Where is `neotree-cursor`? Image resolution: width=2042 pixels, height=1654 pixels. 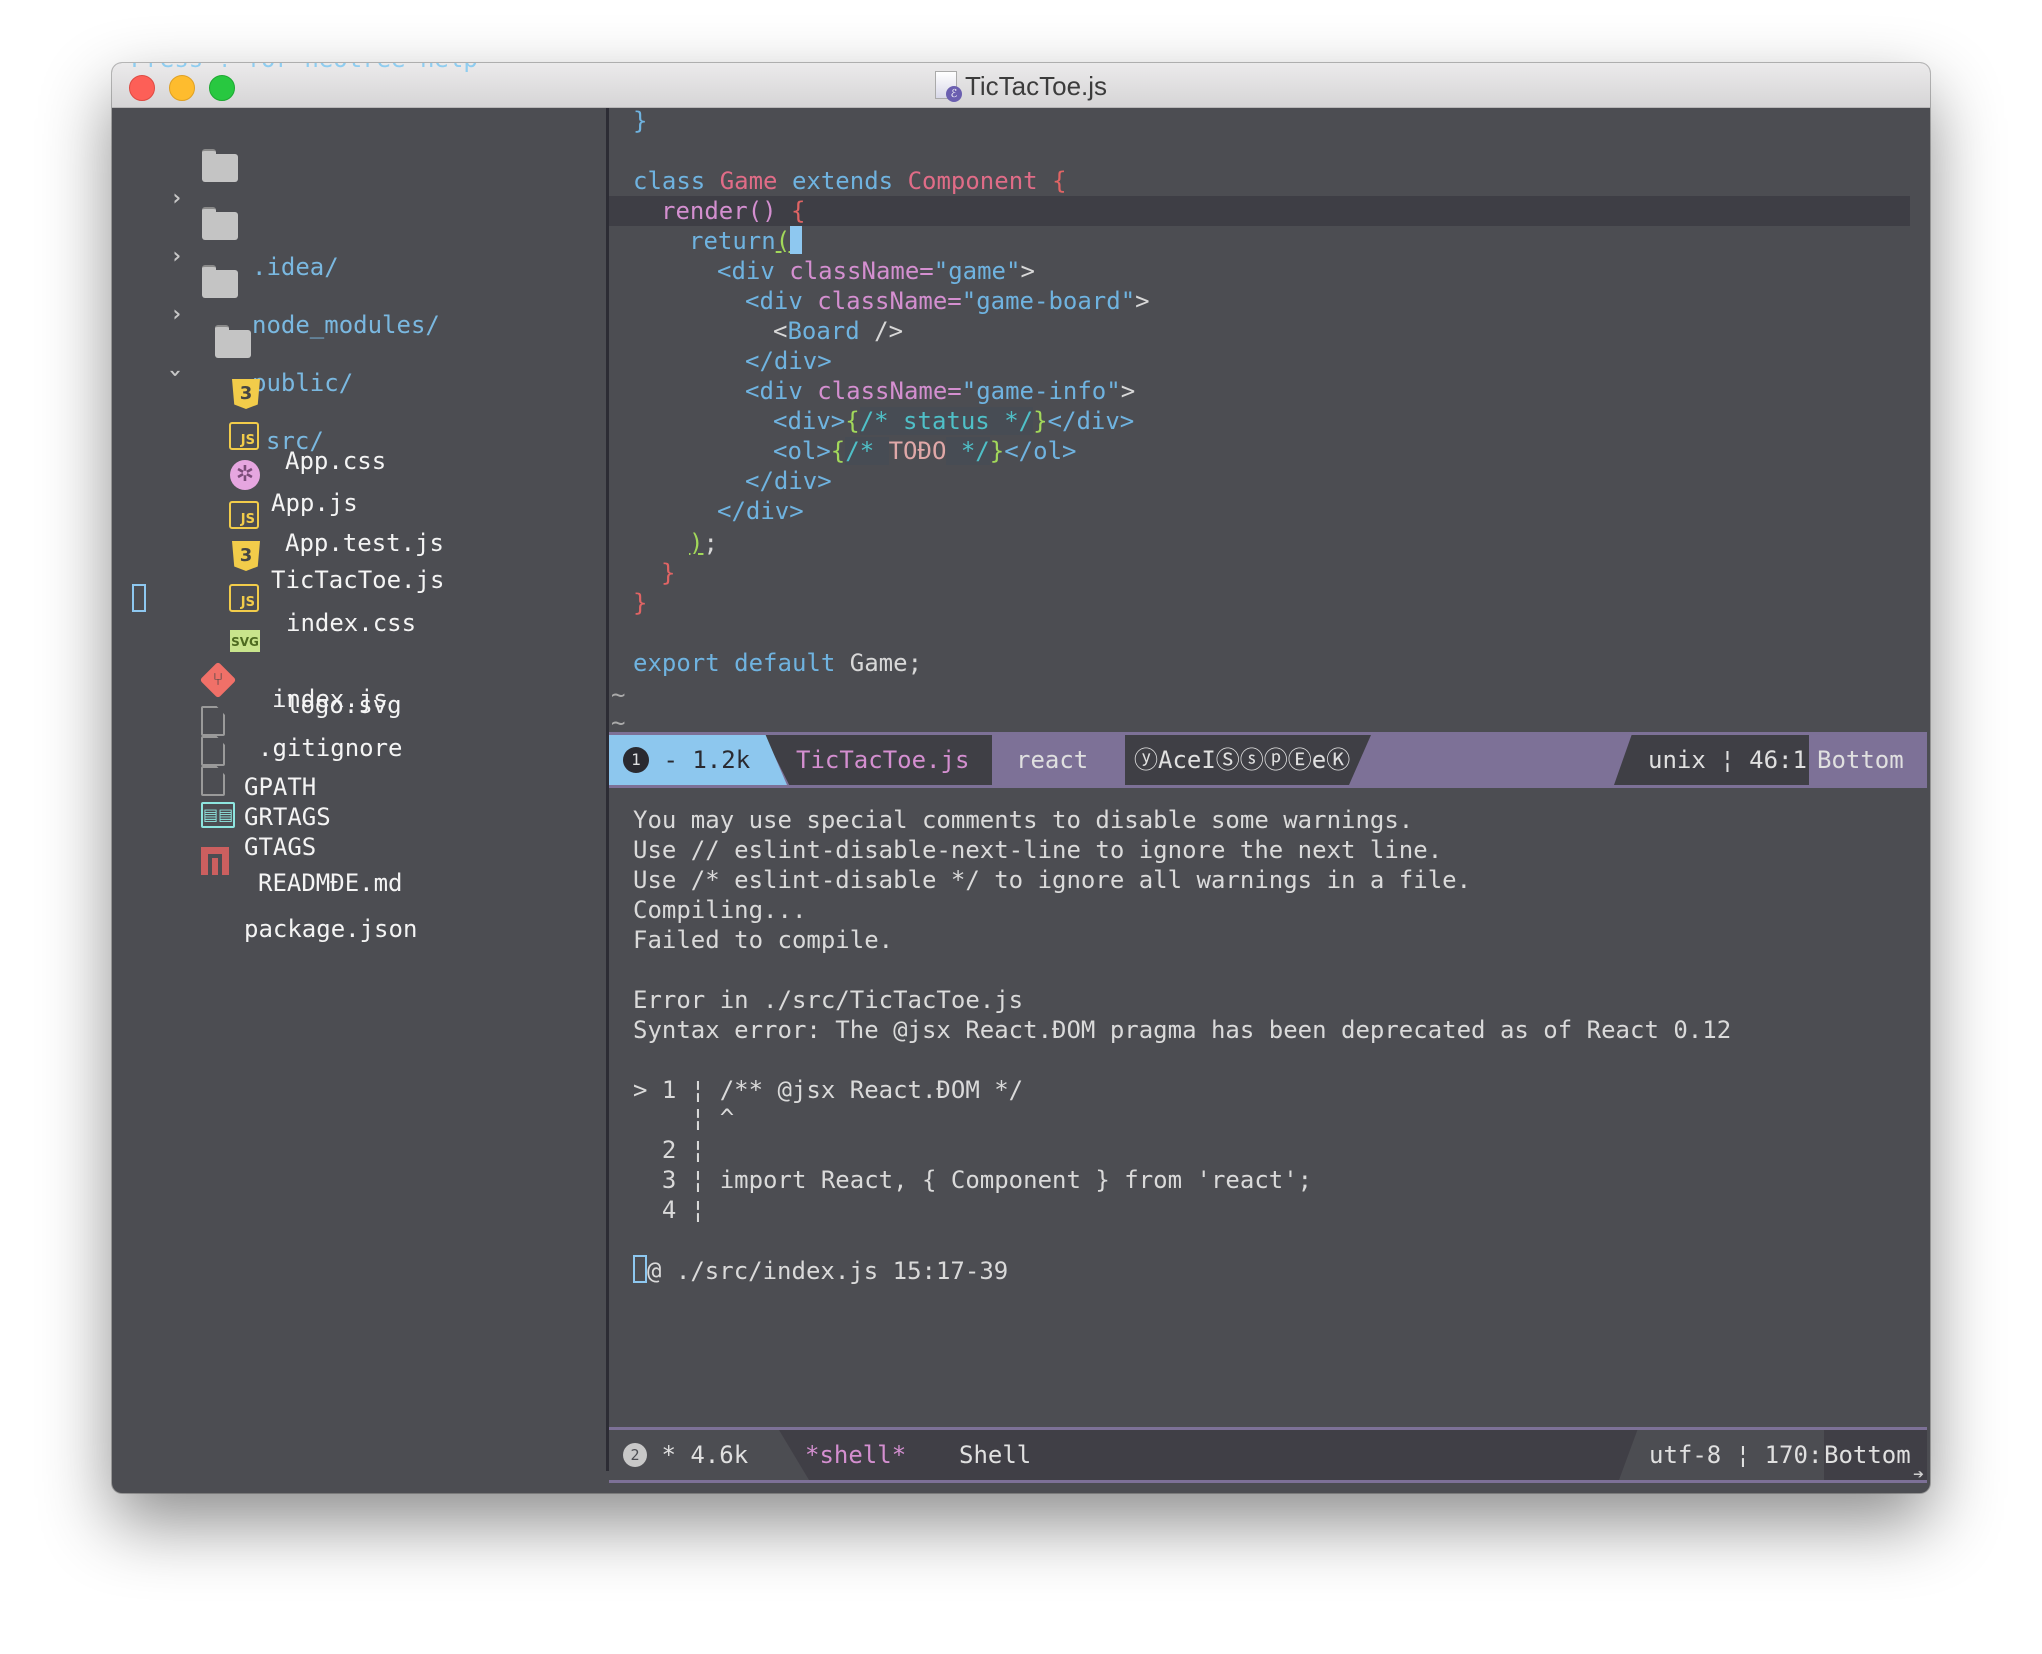 neotree-cursor is located at coordinates (139, 598).